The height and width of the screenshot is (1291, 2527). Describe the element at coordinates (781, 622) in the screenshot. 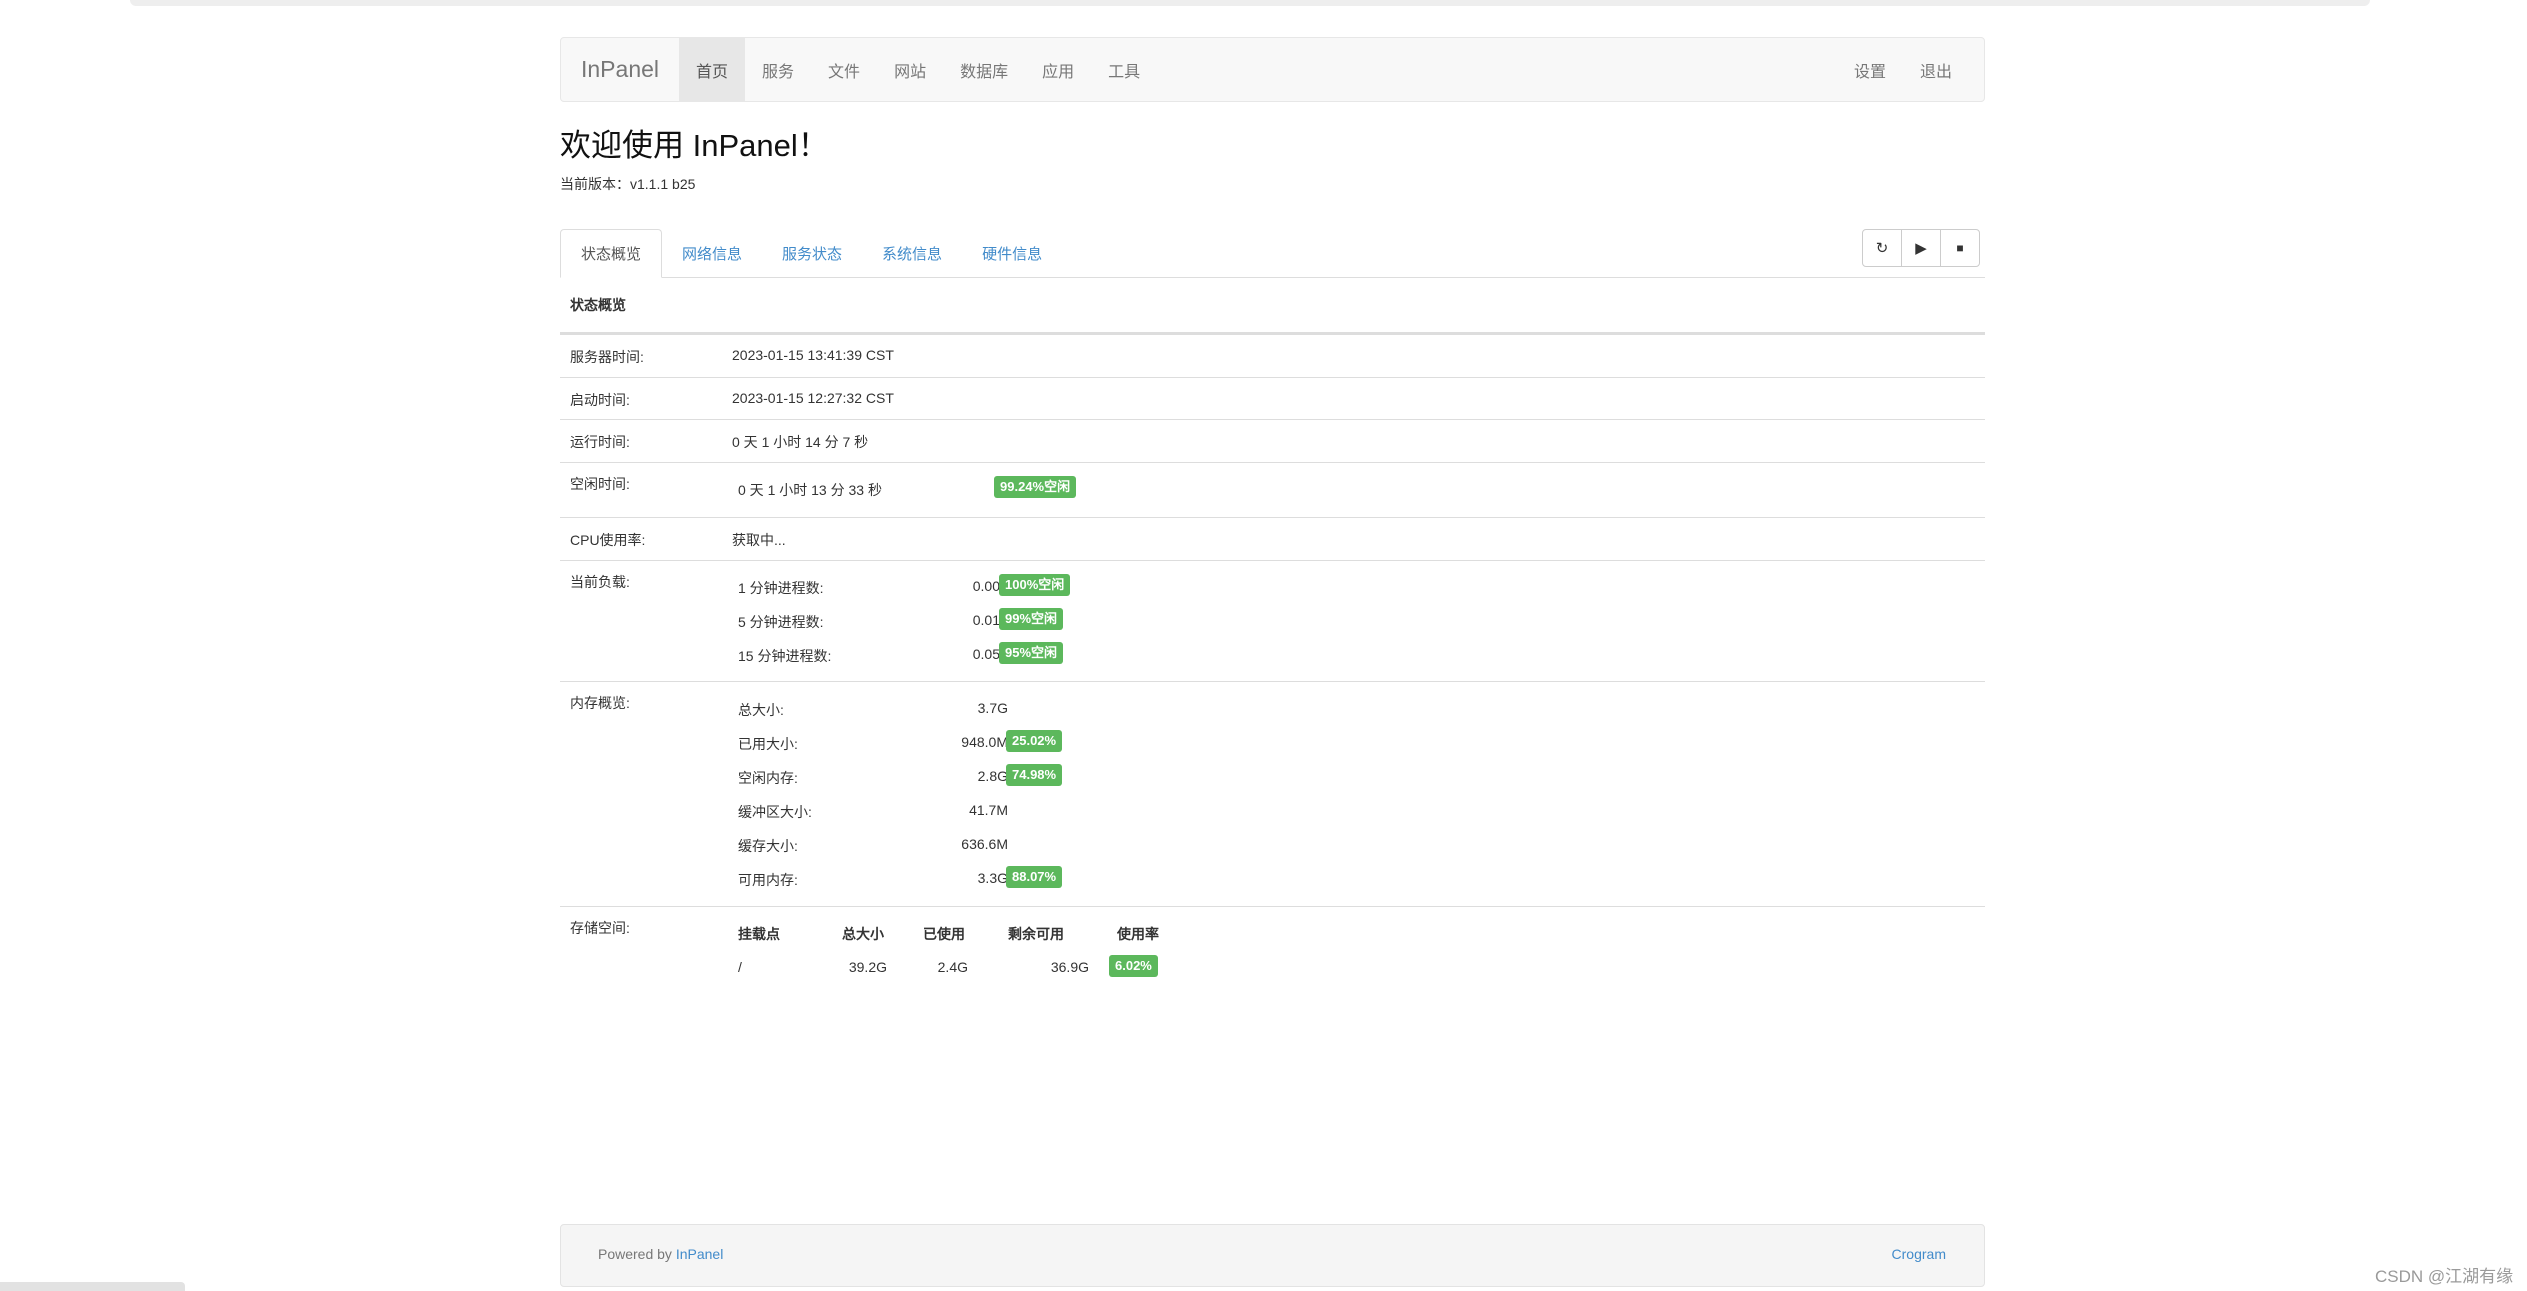

I see `load-5min-label: 5 分钟进程数:` at that location.